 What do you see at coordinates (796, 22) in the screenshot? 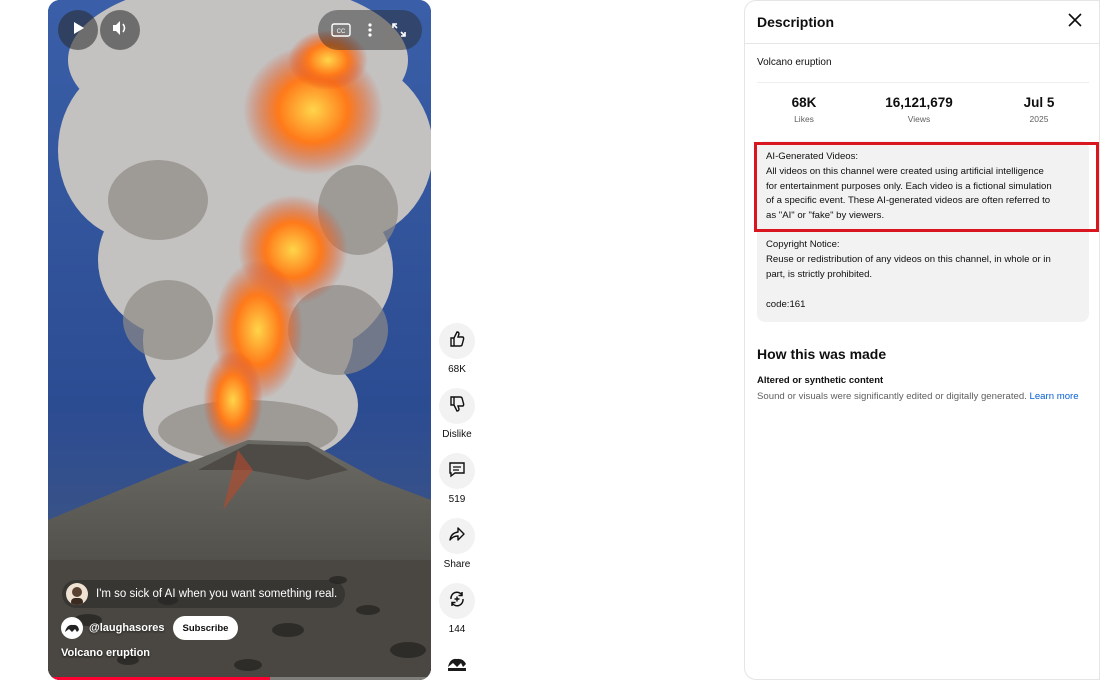
I see `panel-title: Description` at bounding box center [796, 22].